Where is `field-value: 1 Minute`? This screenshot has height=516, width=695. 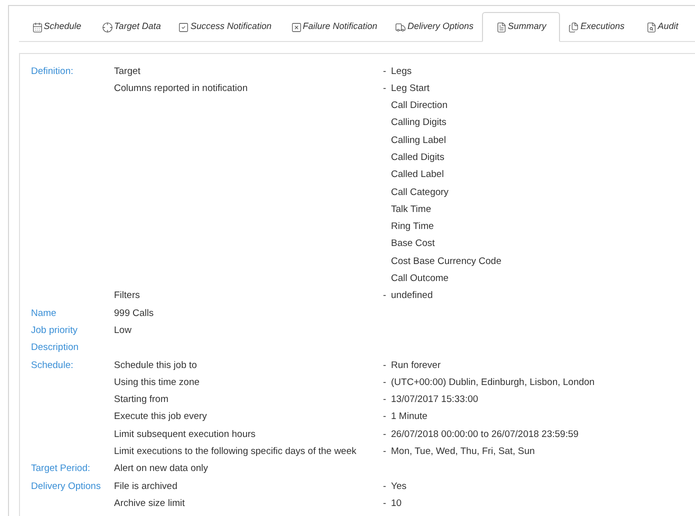
field-value: 1 Minute is located at coordinates (409, 416).